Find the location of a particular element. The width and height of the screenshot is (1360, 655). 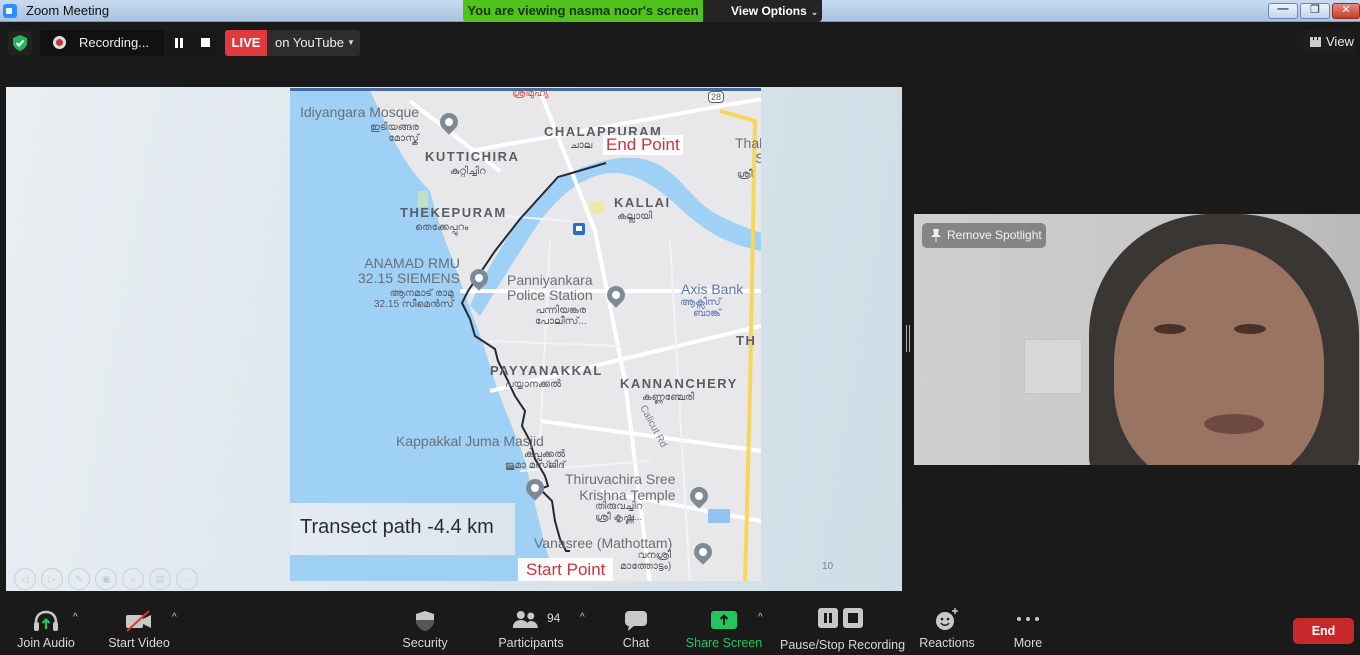

poi-label: Idiyangara Mosque is located at coordinates (360, 112).